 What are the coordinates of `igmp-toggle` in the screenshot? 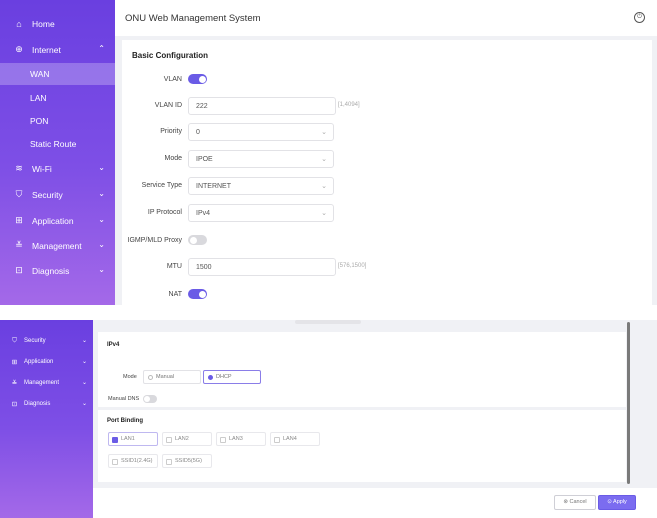 It's located at (197, 240).